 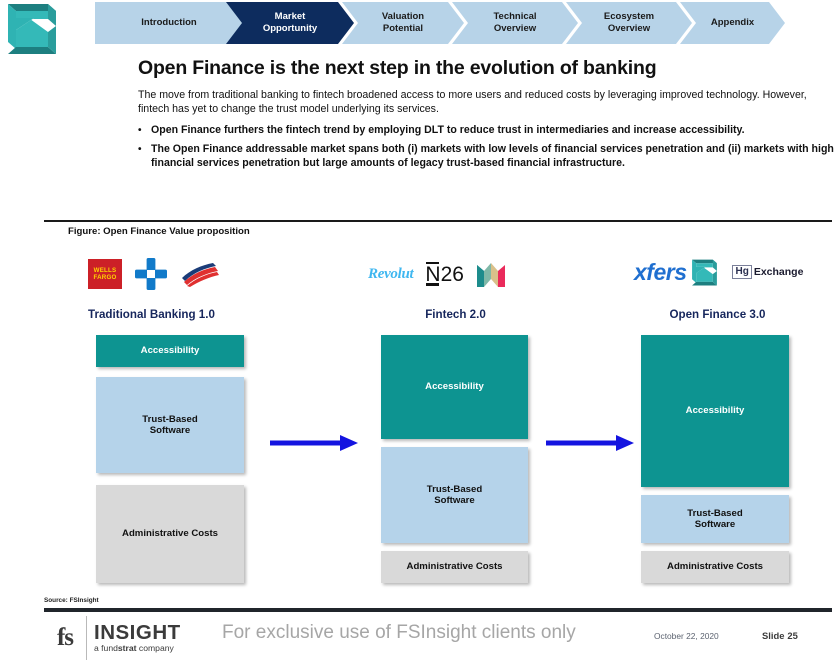 I want to click on hg-exchange-logo: Hg Exchange, so click(x=768, y=272).